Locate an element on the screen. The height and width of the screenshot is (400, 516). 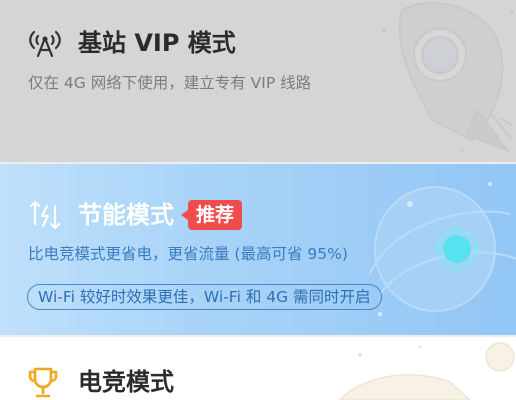
recommended-badge: 推荐 is located at coordinates (211, 215).